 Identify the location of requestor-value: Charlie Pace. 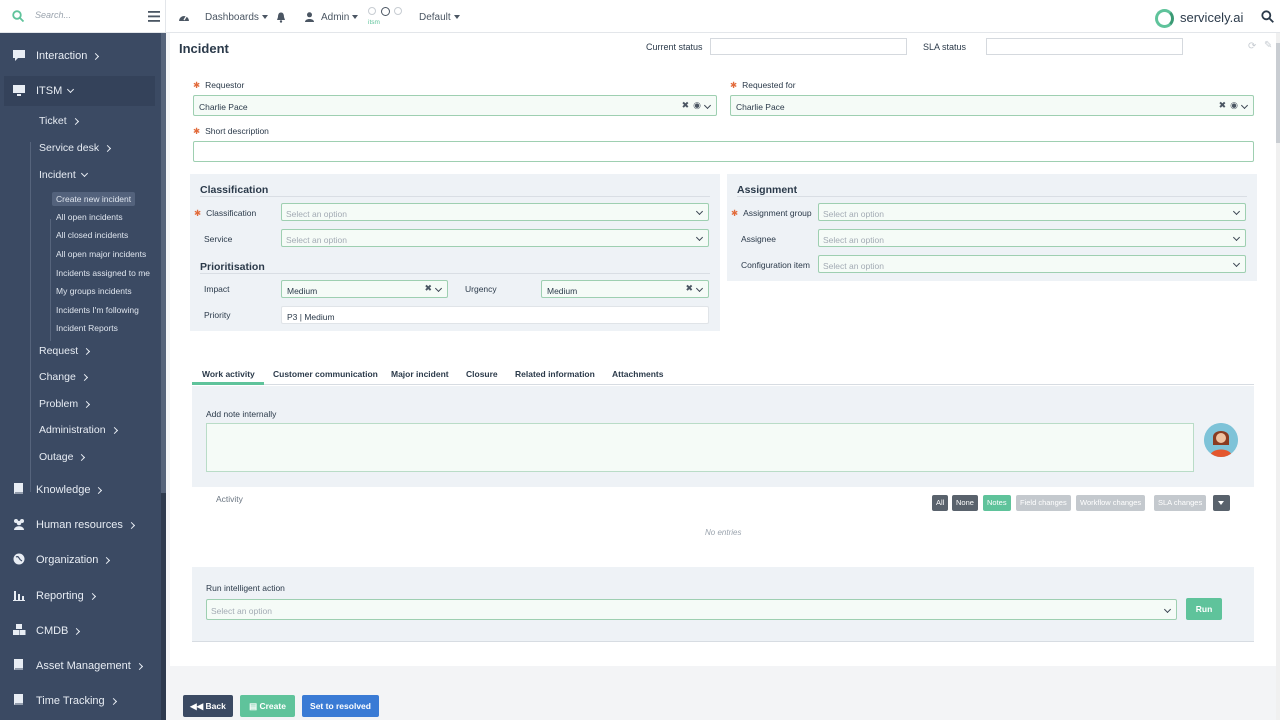
(223, 107).